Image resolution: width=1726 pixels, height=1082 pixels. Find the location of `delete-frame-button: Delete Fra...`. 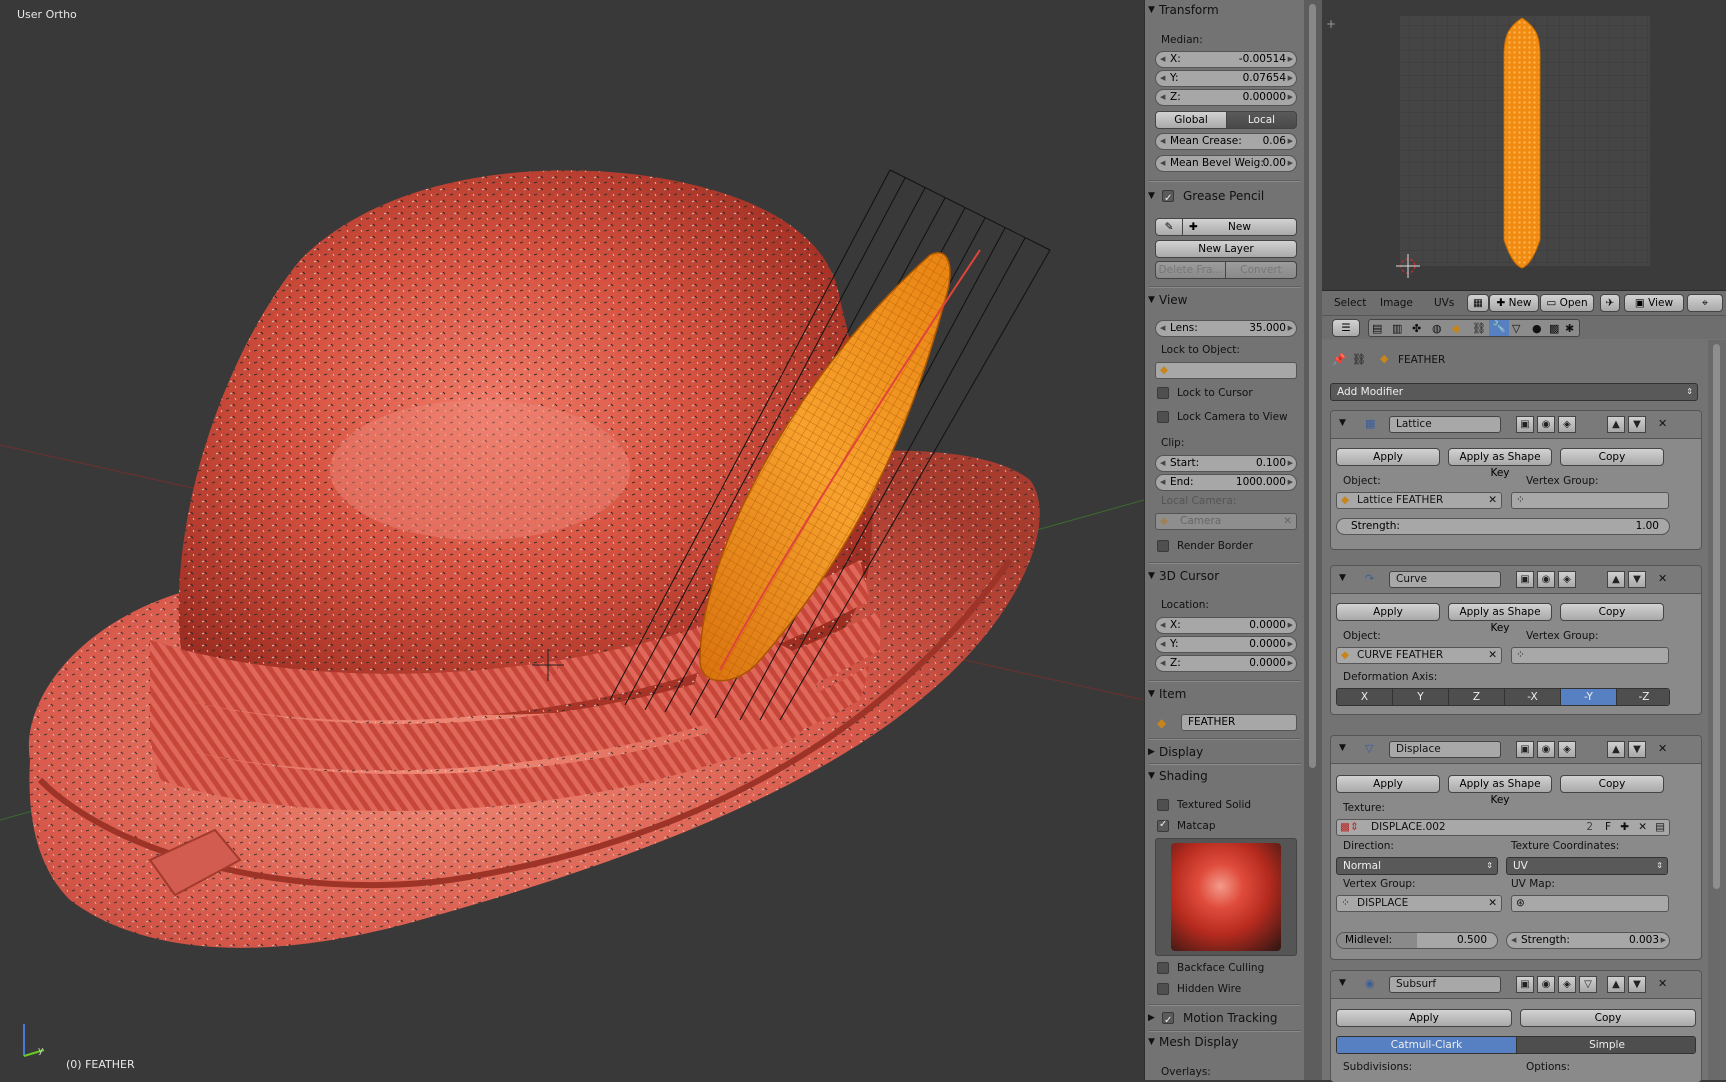

delete-frame-button: Delete Fra... is located at coordinates (1190, 270).